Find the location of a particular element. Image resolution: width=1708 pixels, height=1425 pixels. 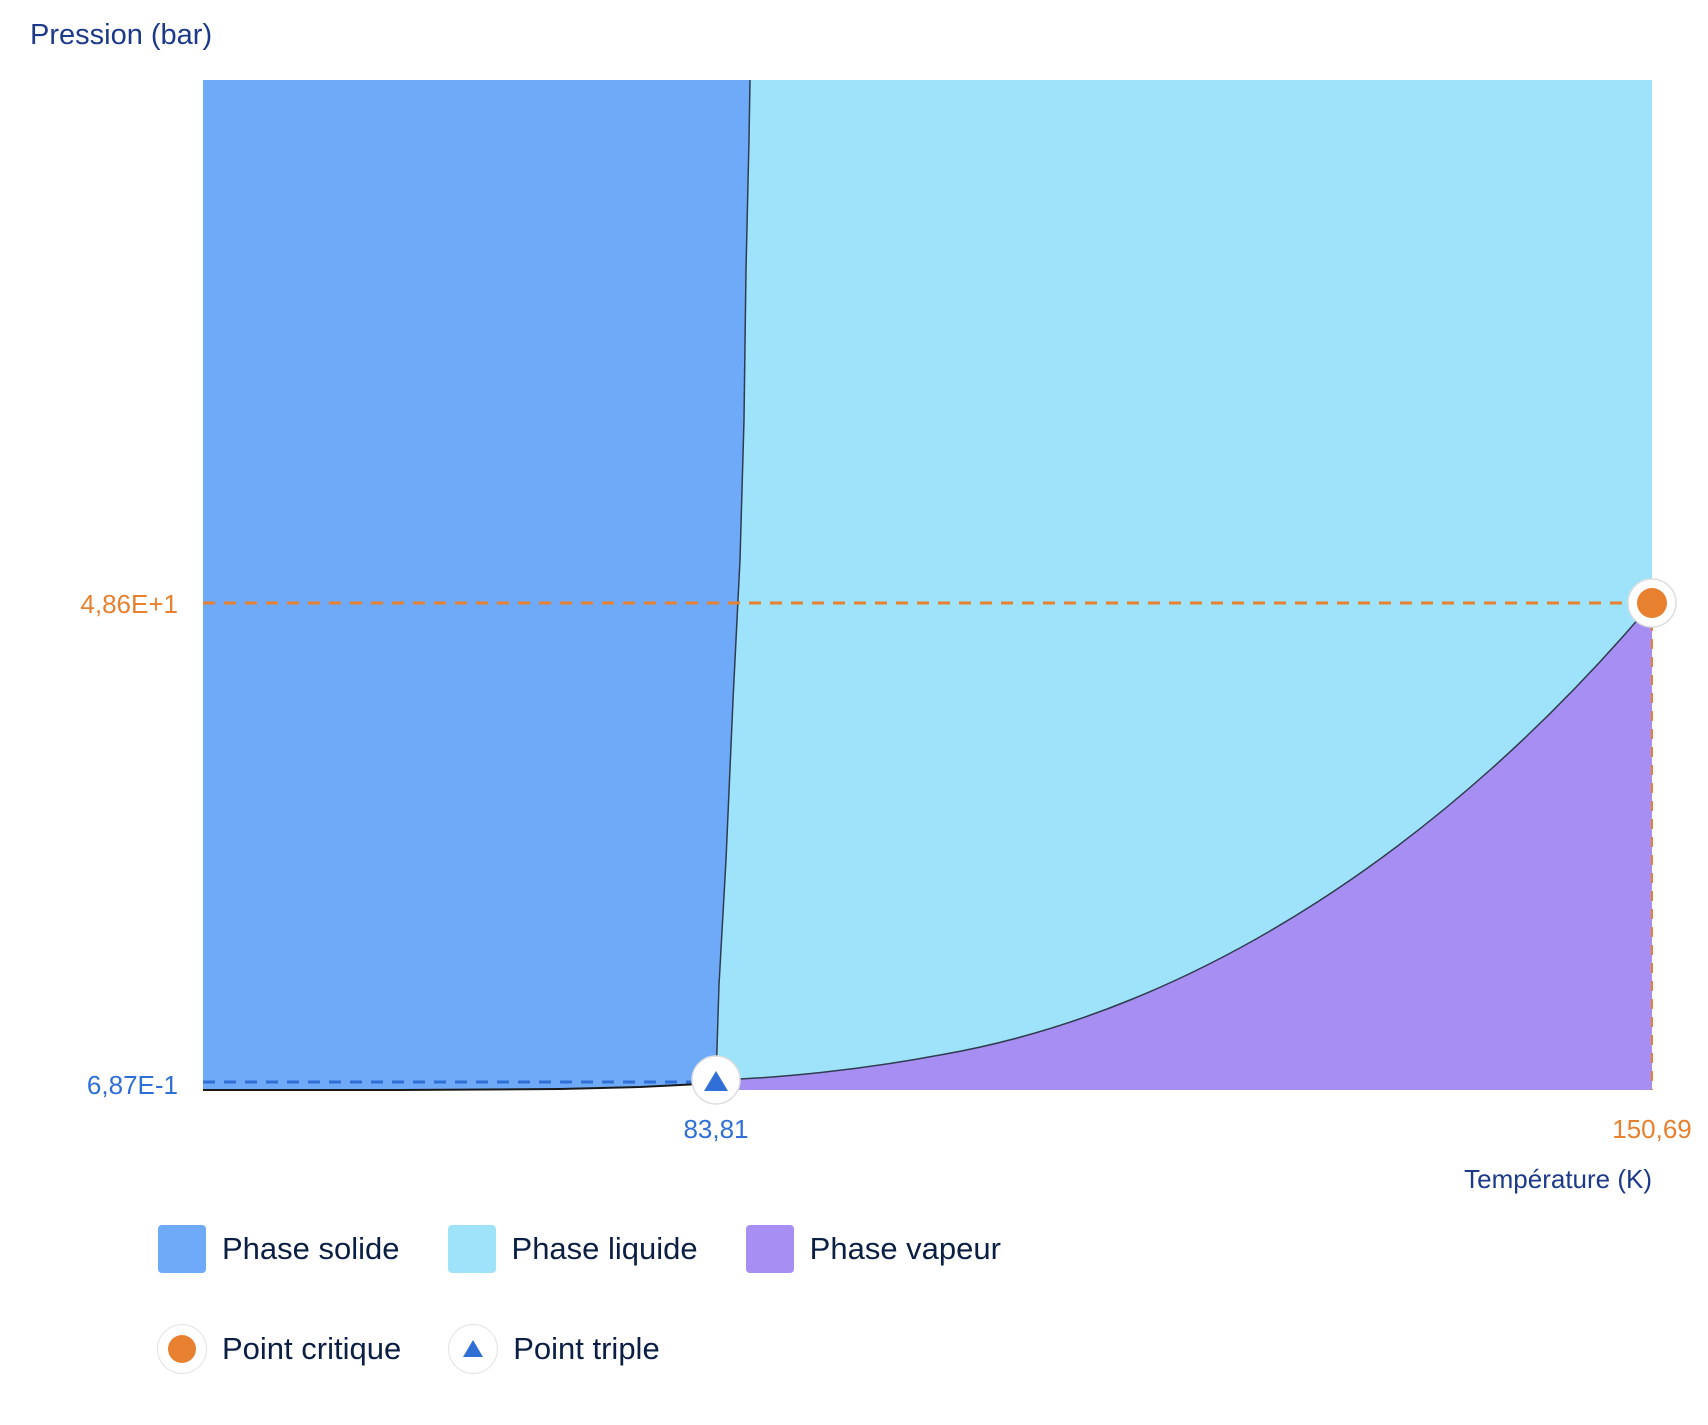

legend-label-triple: Point triple is located at coordinates (586, 1348).